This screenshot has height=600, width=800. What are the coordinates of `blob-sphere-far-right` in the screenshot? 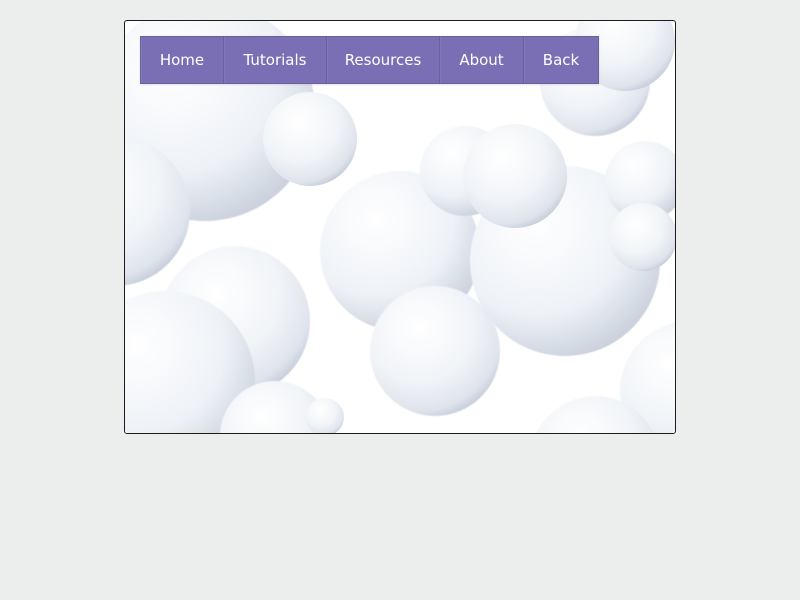 It's located at (642, 237).